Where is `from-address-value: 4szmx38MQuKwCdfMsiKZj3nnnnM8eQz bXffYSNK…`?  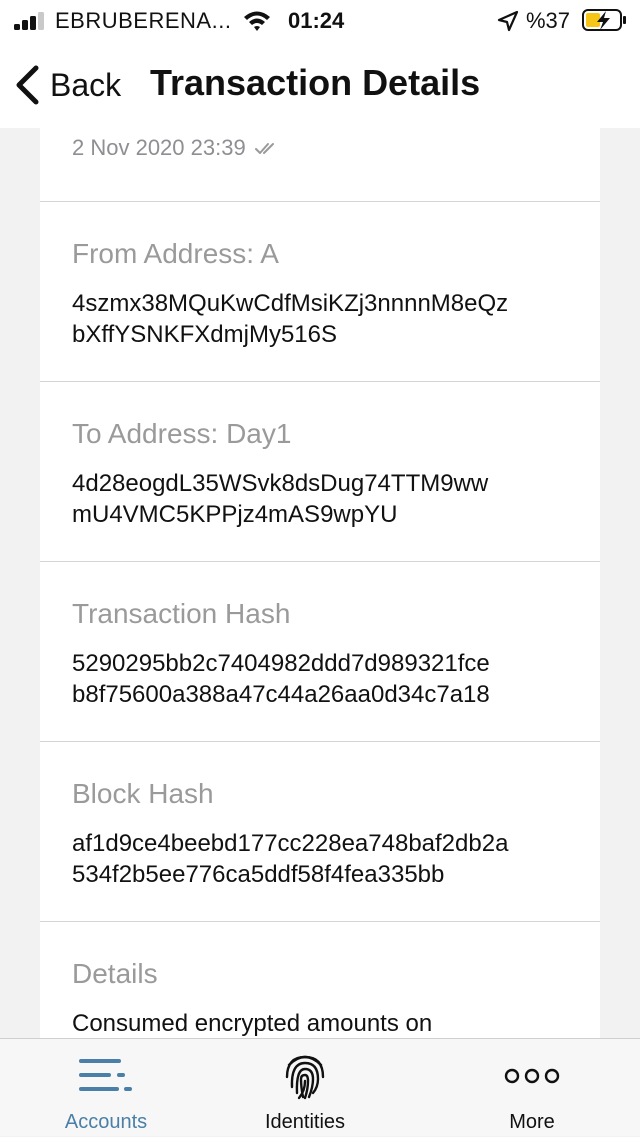
from-address-value: 4szmx38MQuKwCdfMsiKZj3nnnnM8eQz bXffYSNK… is located at coordinates (327, 319).